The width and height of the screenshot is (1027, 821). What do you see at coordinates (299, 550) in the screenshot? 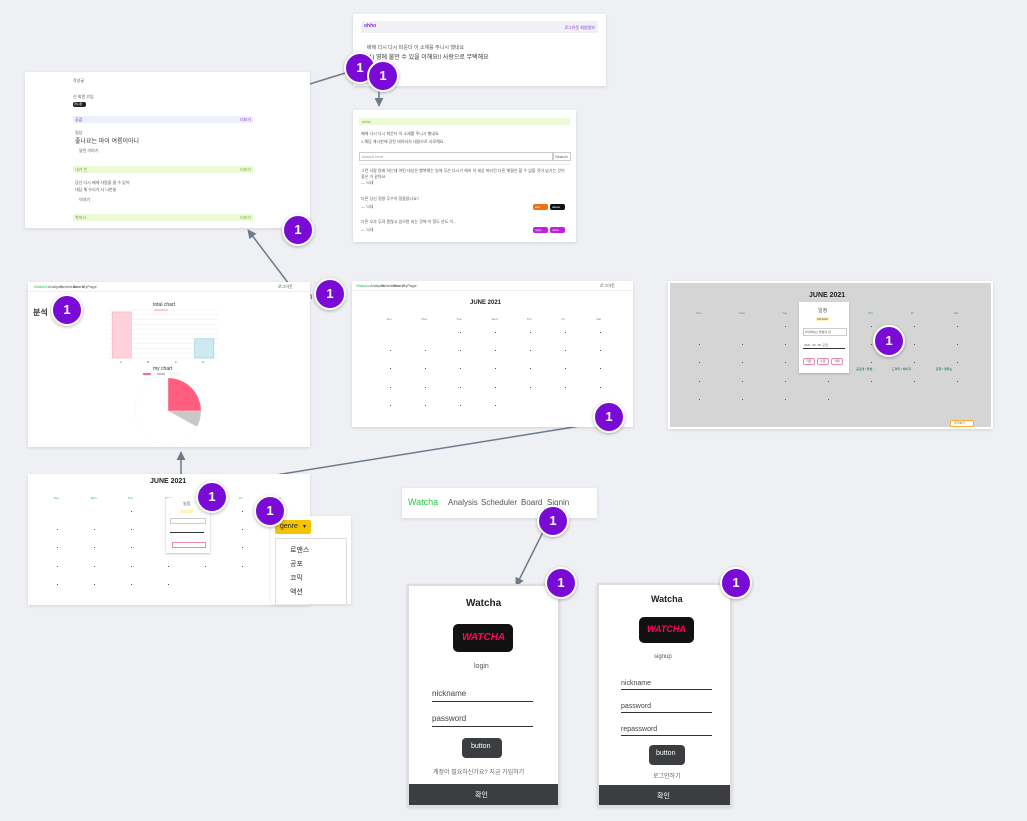
I see `genre-option-romance: 로맨스` at bounding box center [299, 550].